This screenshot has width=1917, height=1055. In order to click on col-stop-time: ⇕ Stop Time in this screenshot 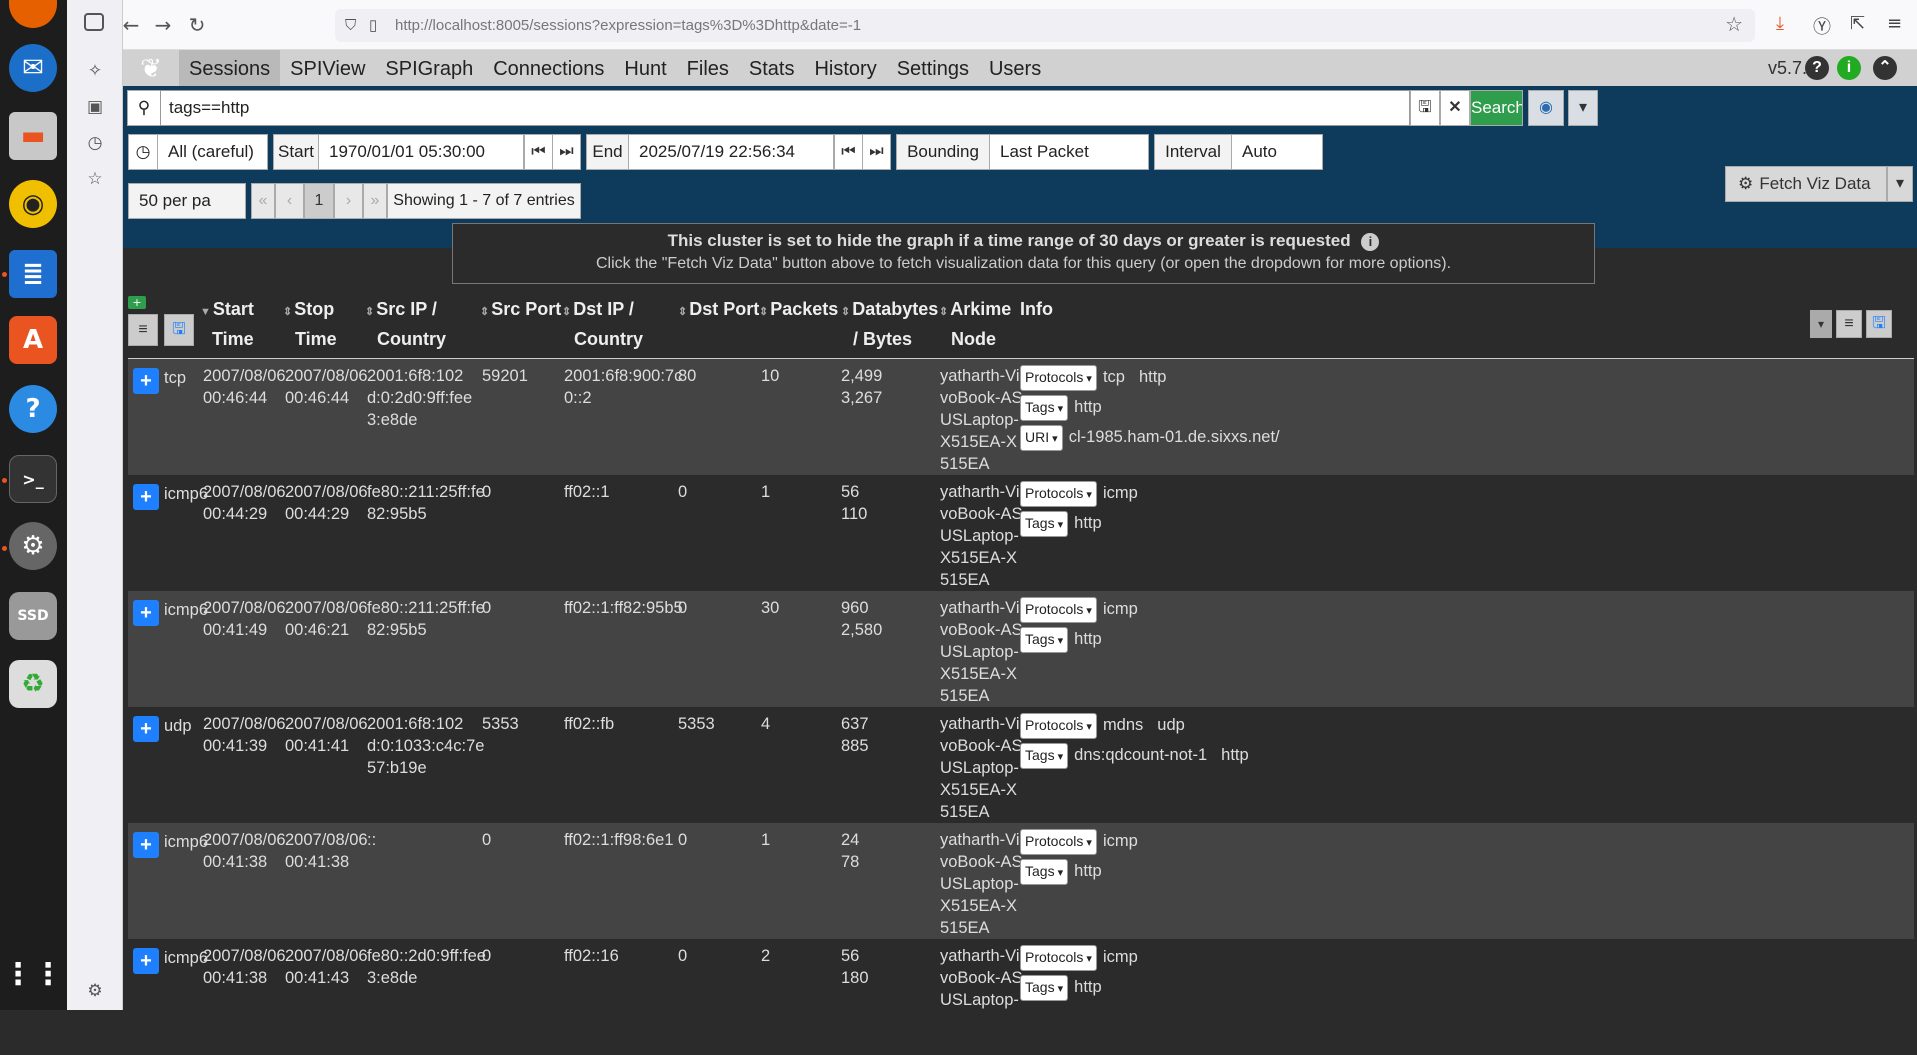, I will do `click(310, 324)`.